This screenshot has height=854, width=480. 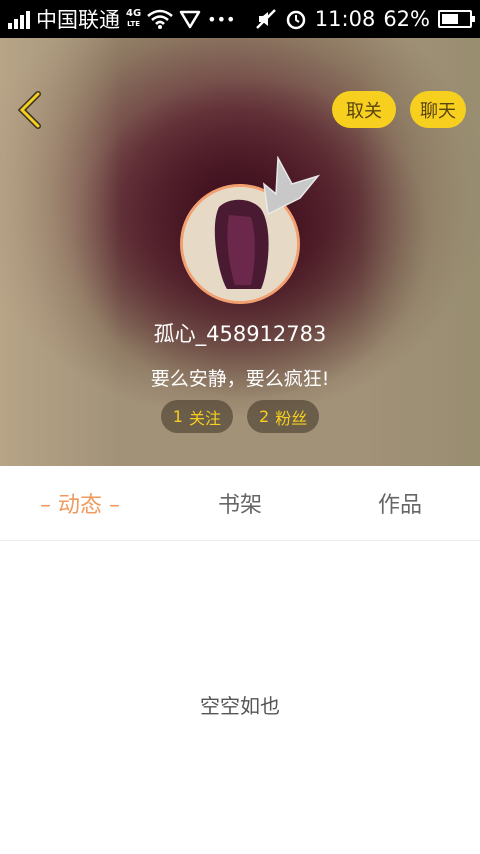 I want to click on wifi-icon, so click(x=160, y=19).